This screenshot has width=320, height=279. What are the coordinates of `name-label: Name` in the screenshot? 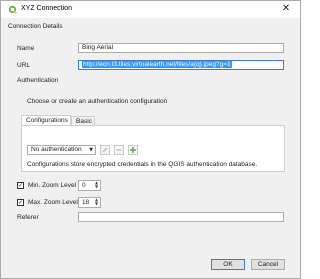 It's located at (26, 48).